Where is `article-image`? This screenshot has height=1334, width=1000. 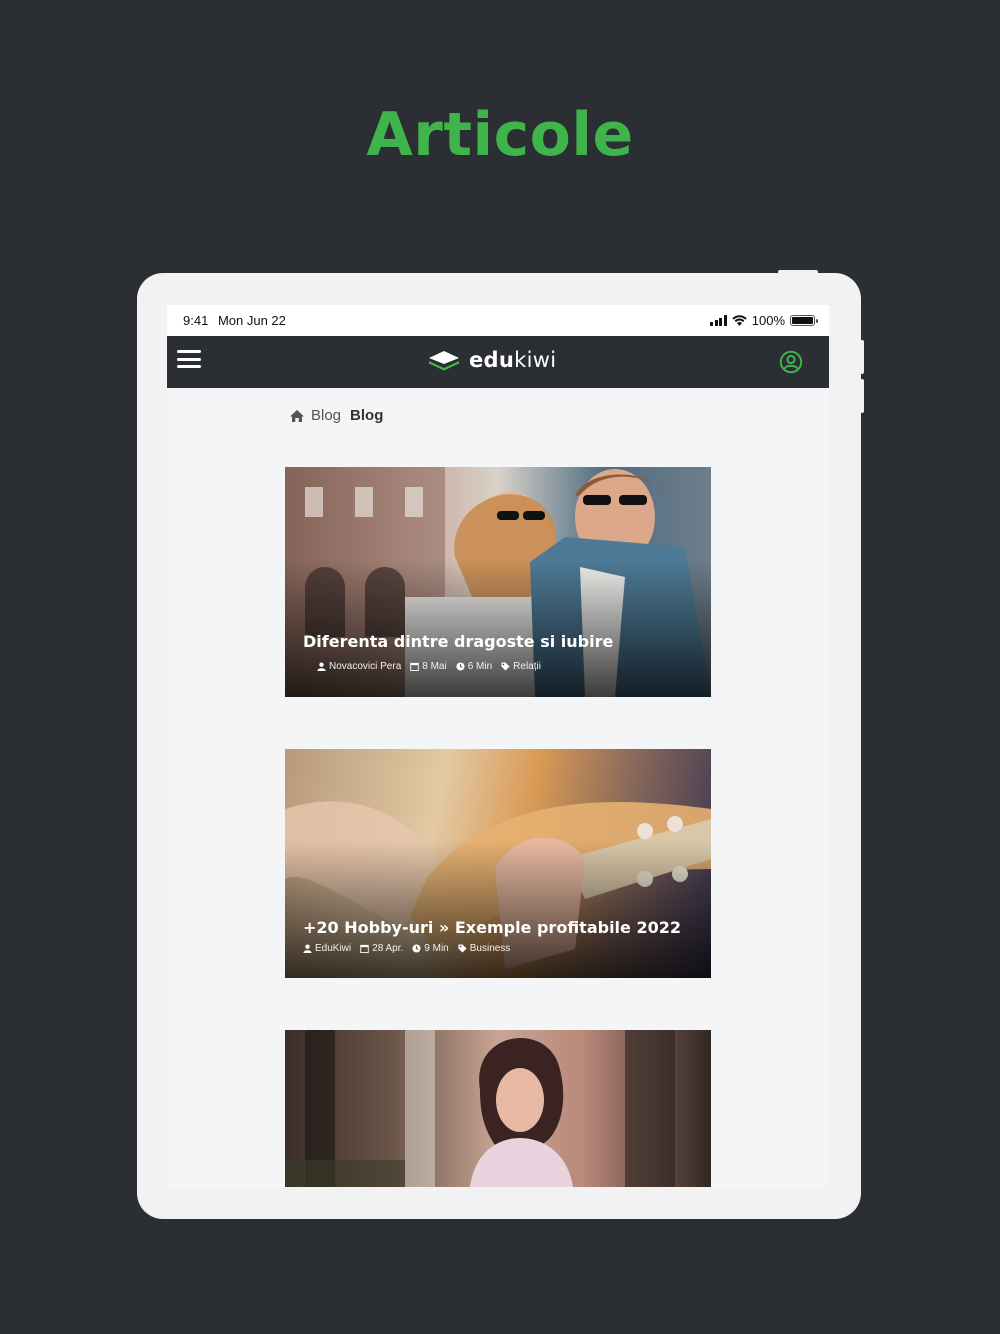 article-image is located at coordinates (480, 1108).